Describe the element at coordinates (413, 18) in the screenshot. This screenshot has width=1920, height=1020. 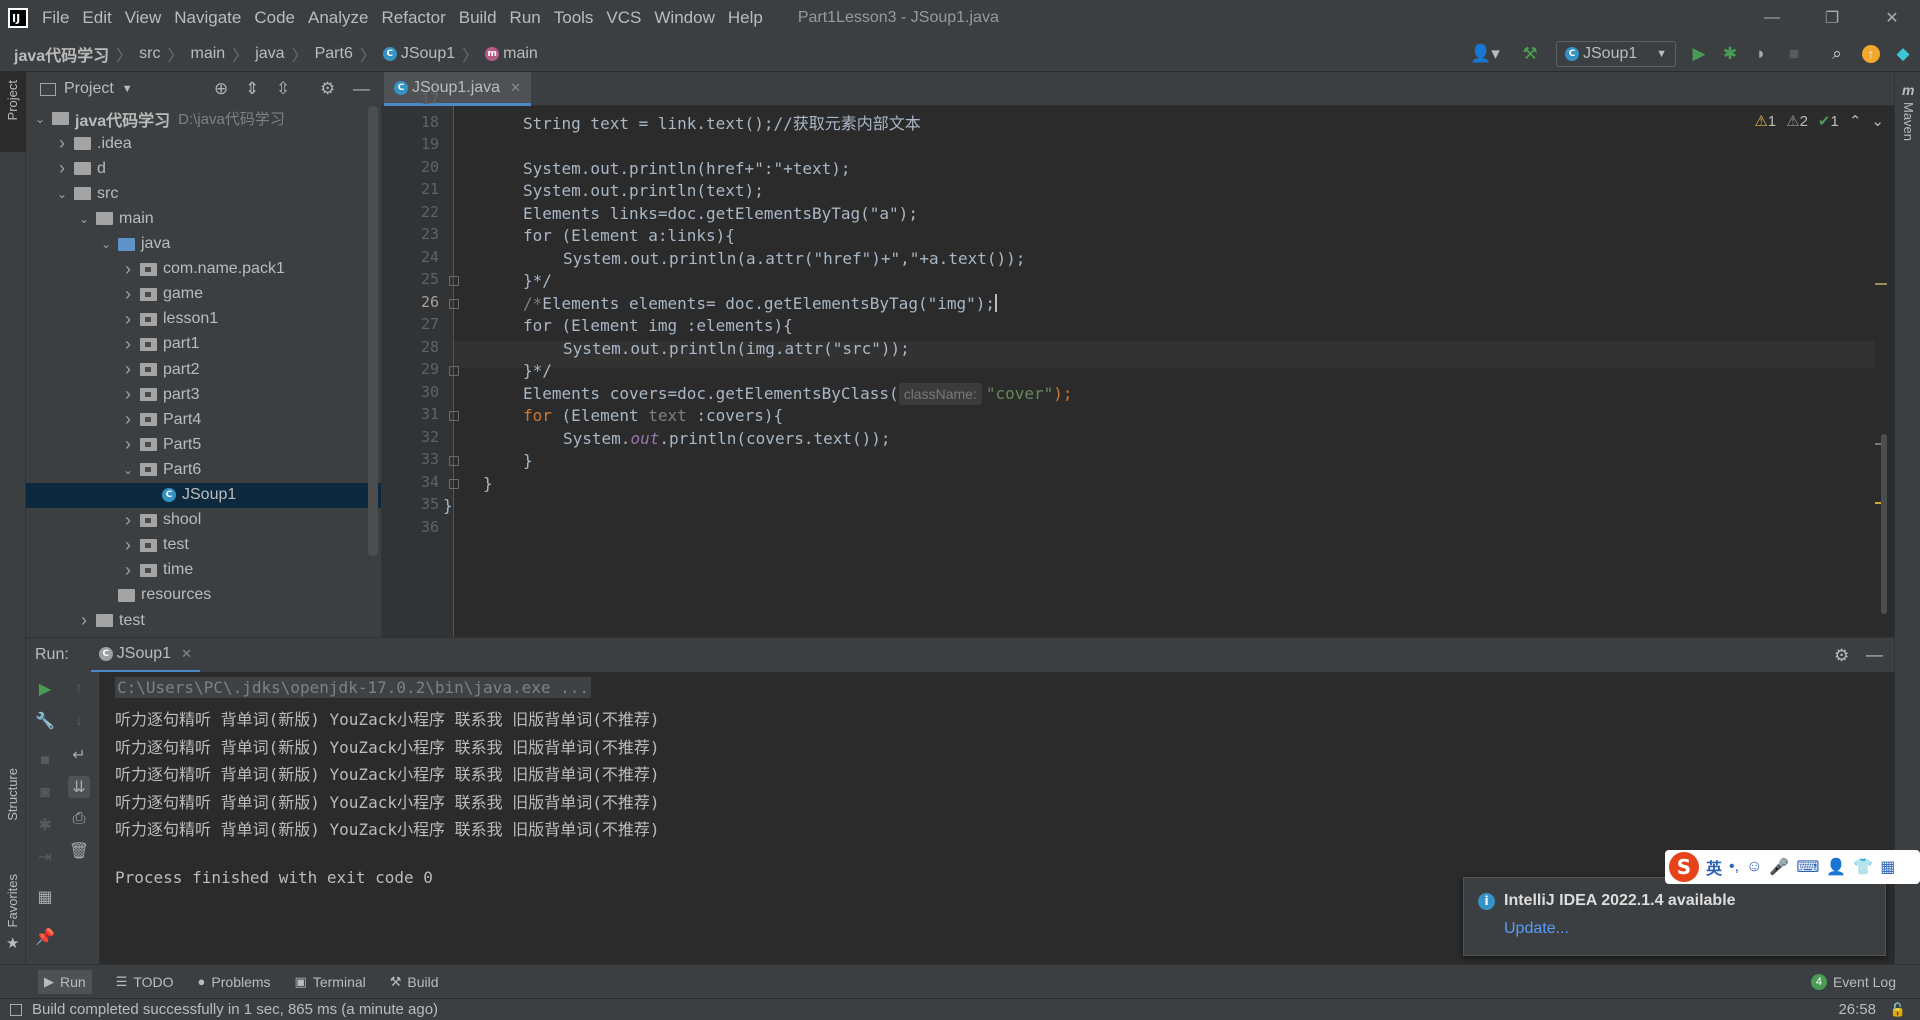
I see `menu-refactor: Refactor` at that location.